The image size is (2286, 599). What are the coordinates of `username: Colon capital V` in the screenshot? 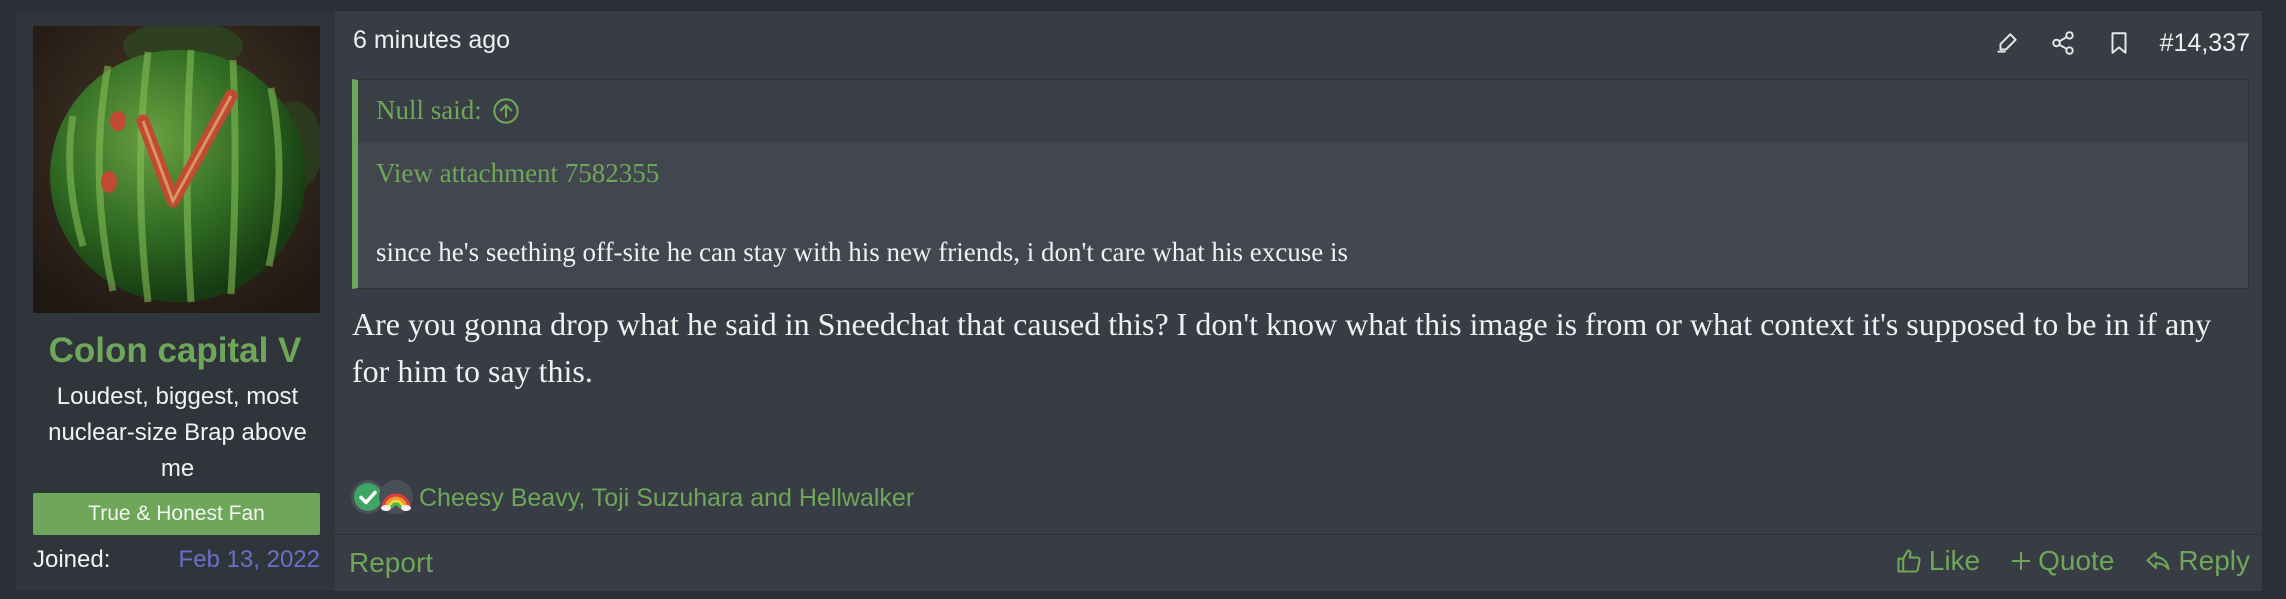 It's located at (175, 351).